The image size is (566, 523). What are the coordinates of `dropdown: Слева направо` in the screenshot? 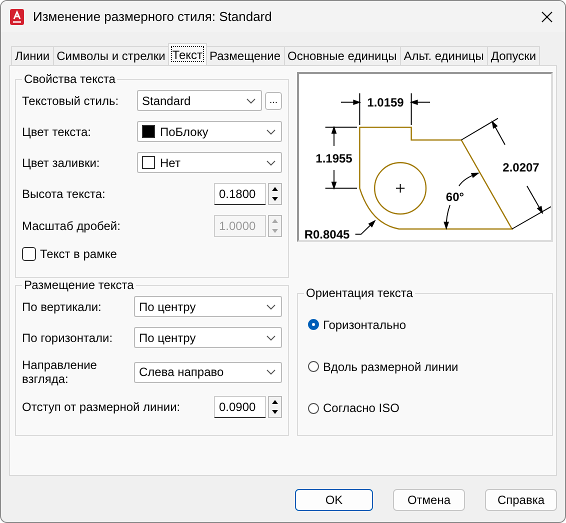 It's located at (208, 372).